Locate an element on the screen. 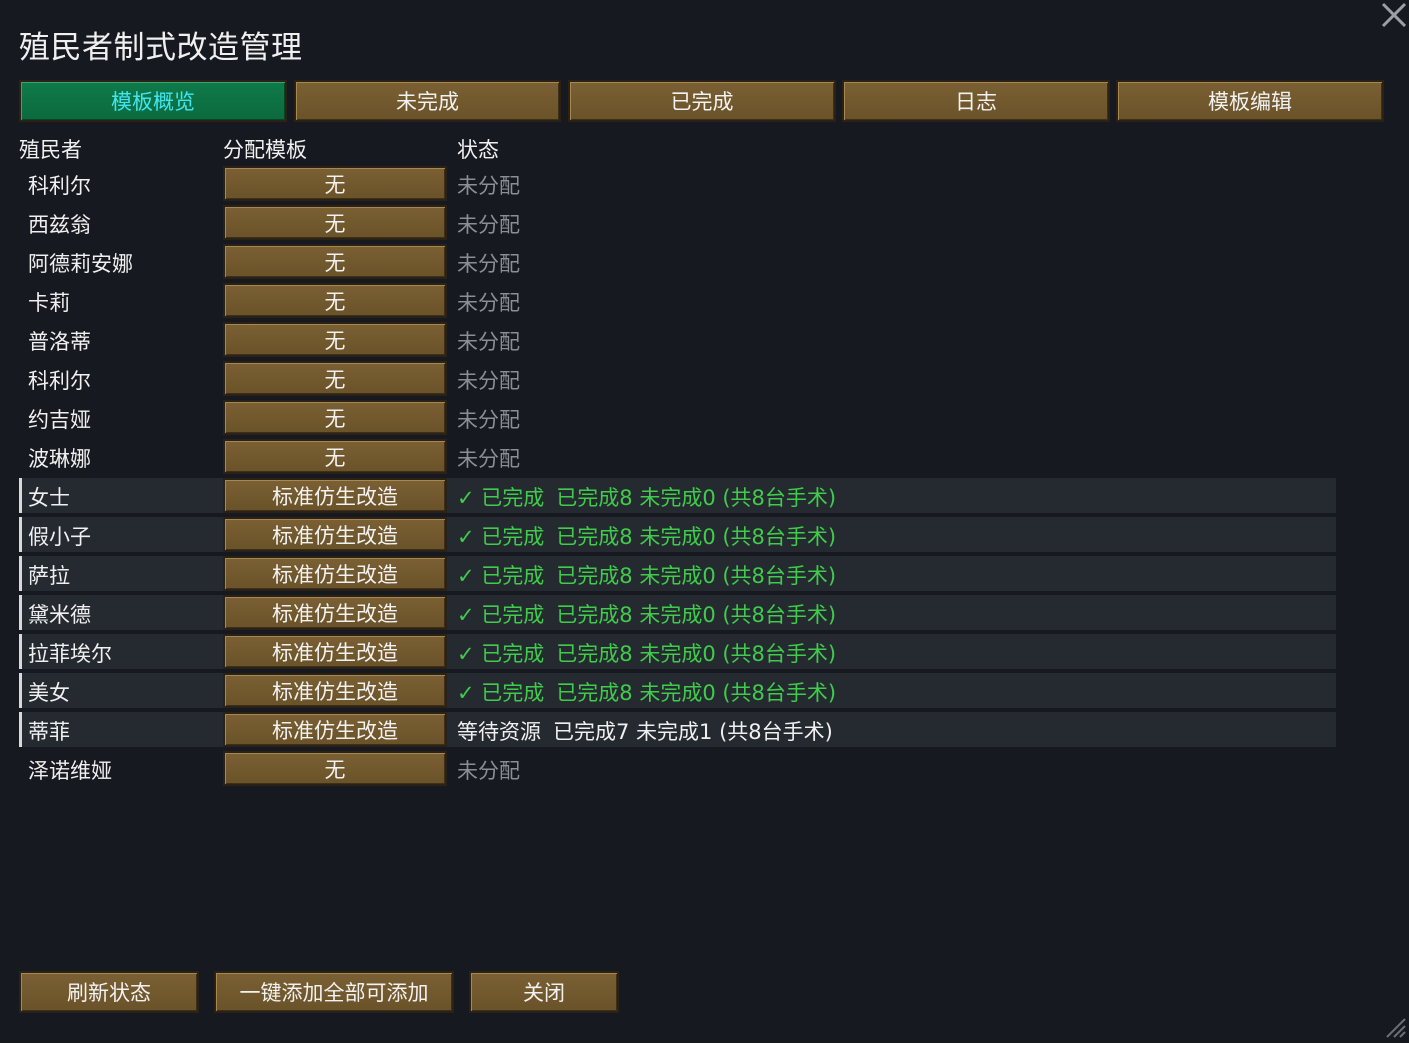 Image resolution: width=1409 pixels, height=1043 pixels. tab-incomplete: 未完成 is located at coordinates (427, 101).